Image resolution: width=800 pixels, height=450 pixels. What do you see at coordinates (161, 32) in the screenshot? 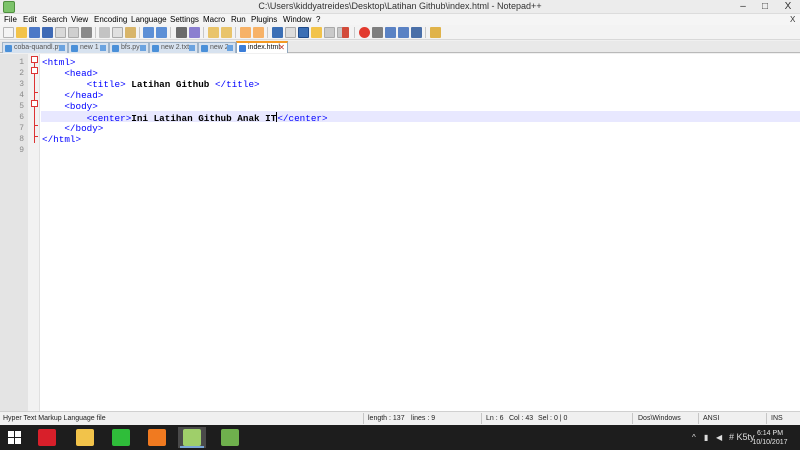
I see `redo-icon` at bounding box center [161, 32].